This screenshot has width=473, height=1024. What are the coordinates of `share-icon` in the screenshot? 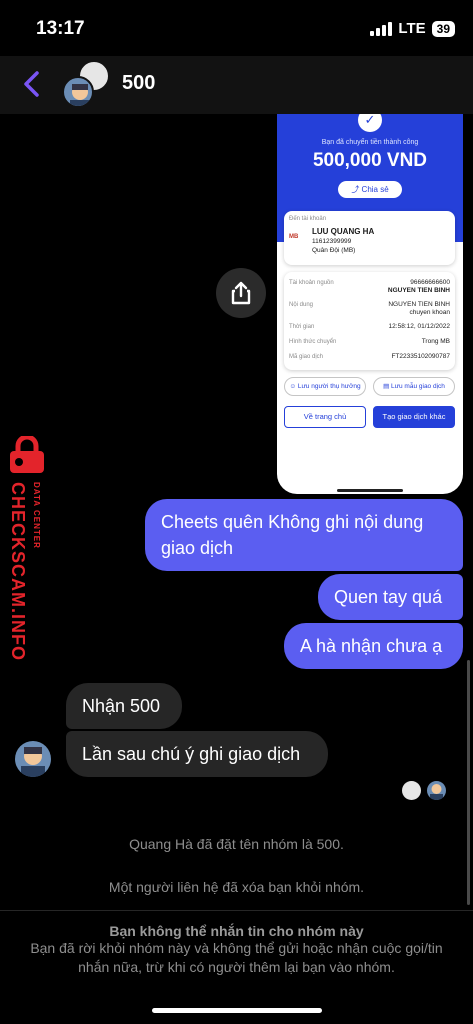 It's located at (241, 293).